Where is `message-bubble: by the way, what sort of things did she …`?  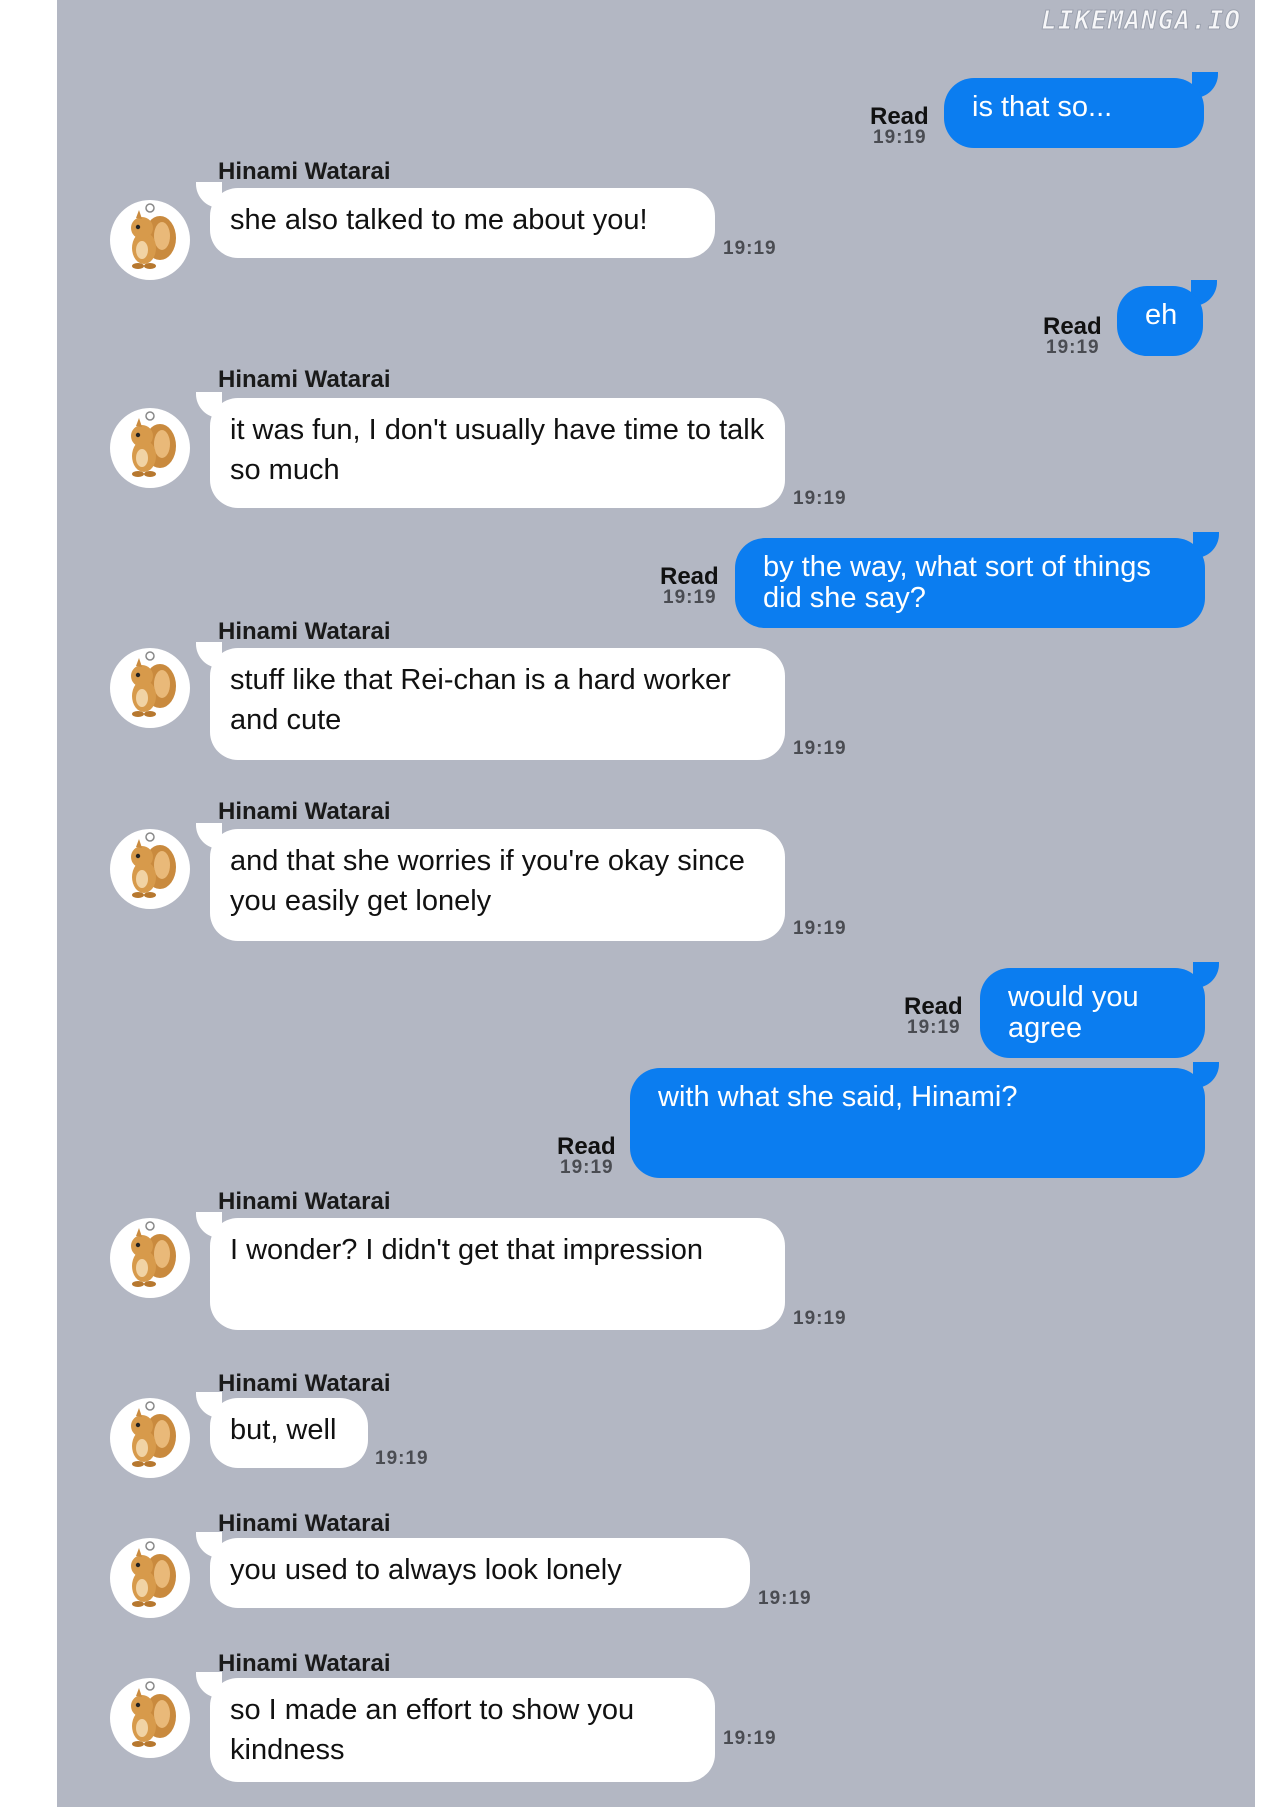
message-bubble: by the way, what sort of things did she … is located at coordinates (970, 583).